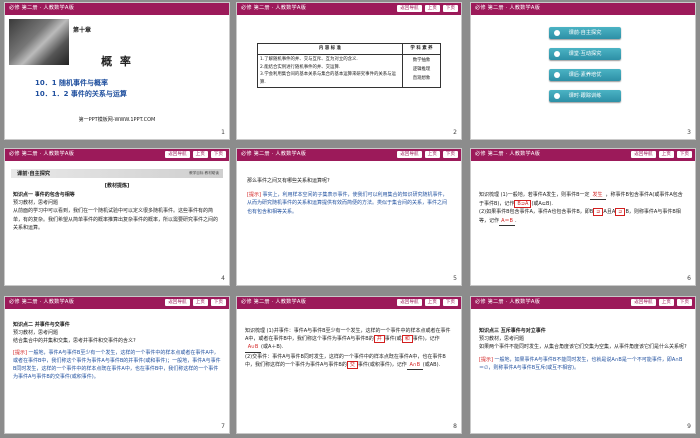 This screenshot has height=438, width=700. Describe the element at coordinates (523, 204) in the screenshot. I see `answer-box: B⊇A` at that location.